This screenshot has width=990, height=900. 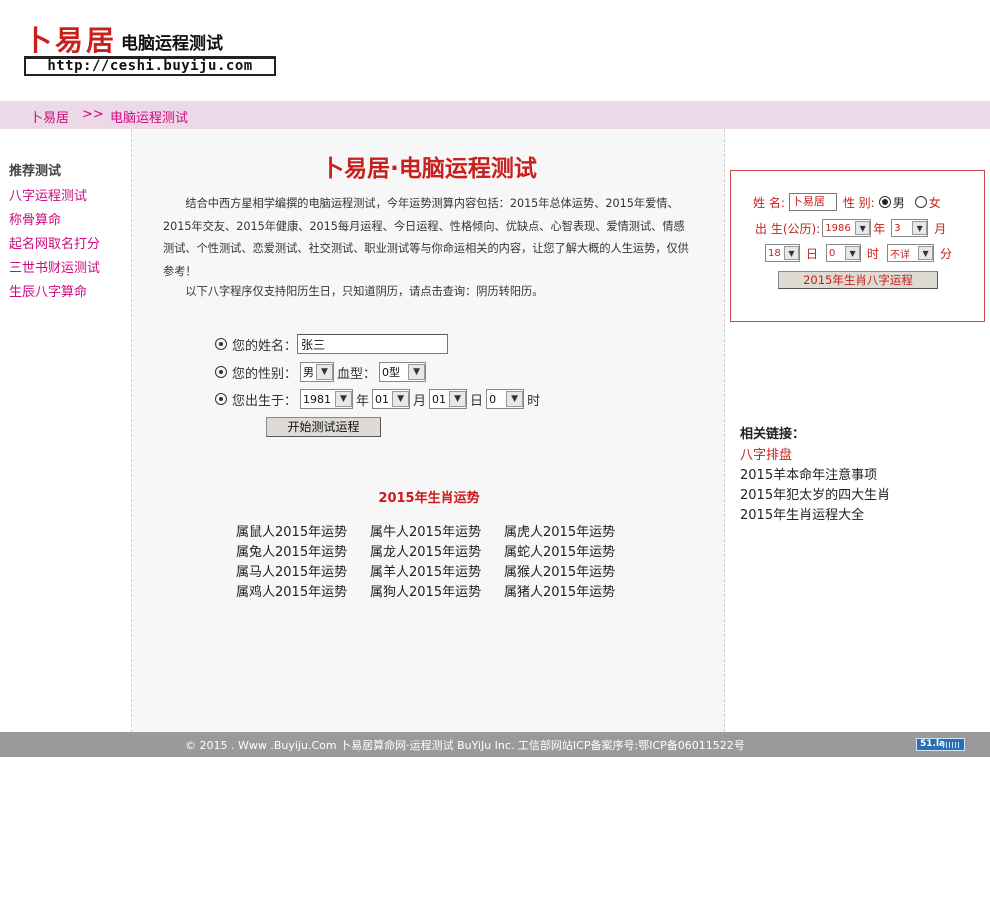 I want to click on zodiac-link-dragon: 属龙人2015年运势, so click(x=437, y=553).